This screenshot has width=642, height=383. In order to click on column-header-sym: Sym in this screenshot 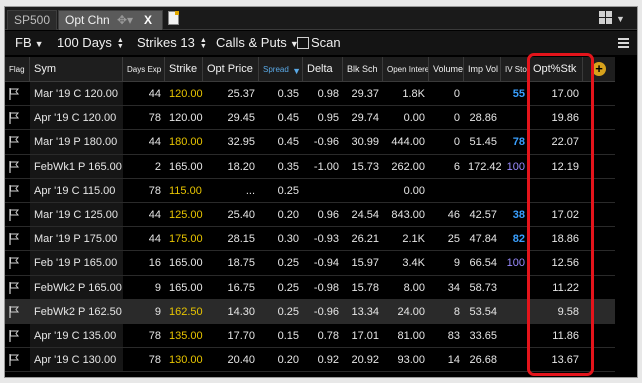, I will do `click(76, 69)`.